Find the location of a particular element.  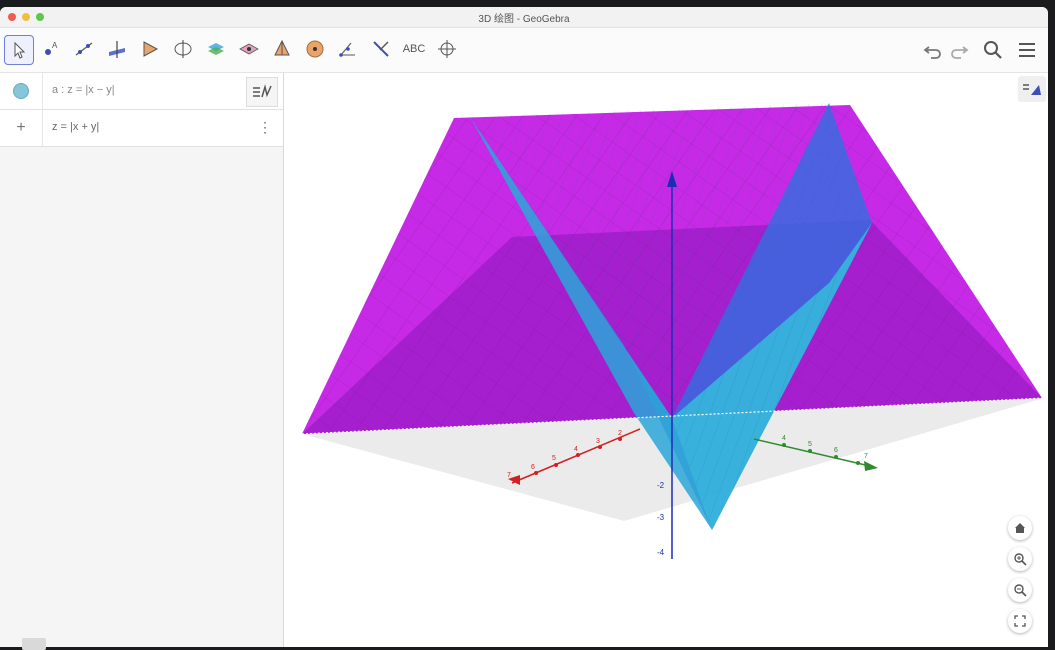

tool-point: A is located at coordinates (51, 49).